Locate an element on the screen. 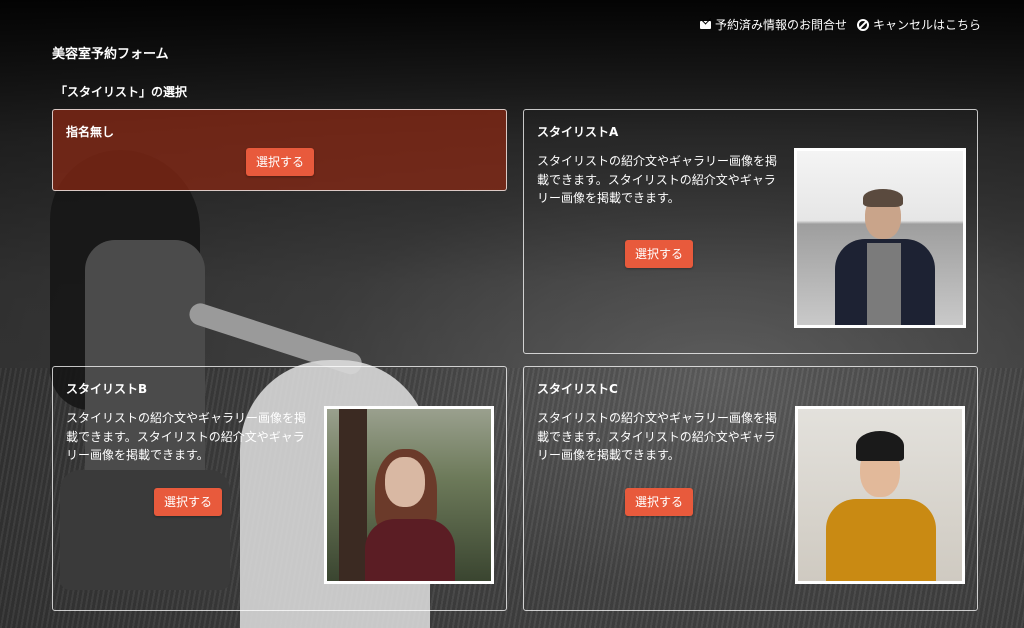 The height and width of the screenshot is (628, 1024). stylist-card-none: 指名無し 選択する is located at coordinates (279, 150).